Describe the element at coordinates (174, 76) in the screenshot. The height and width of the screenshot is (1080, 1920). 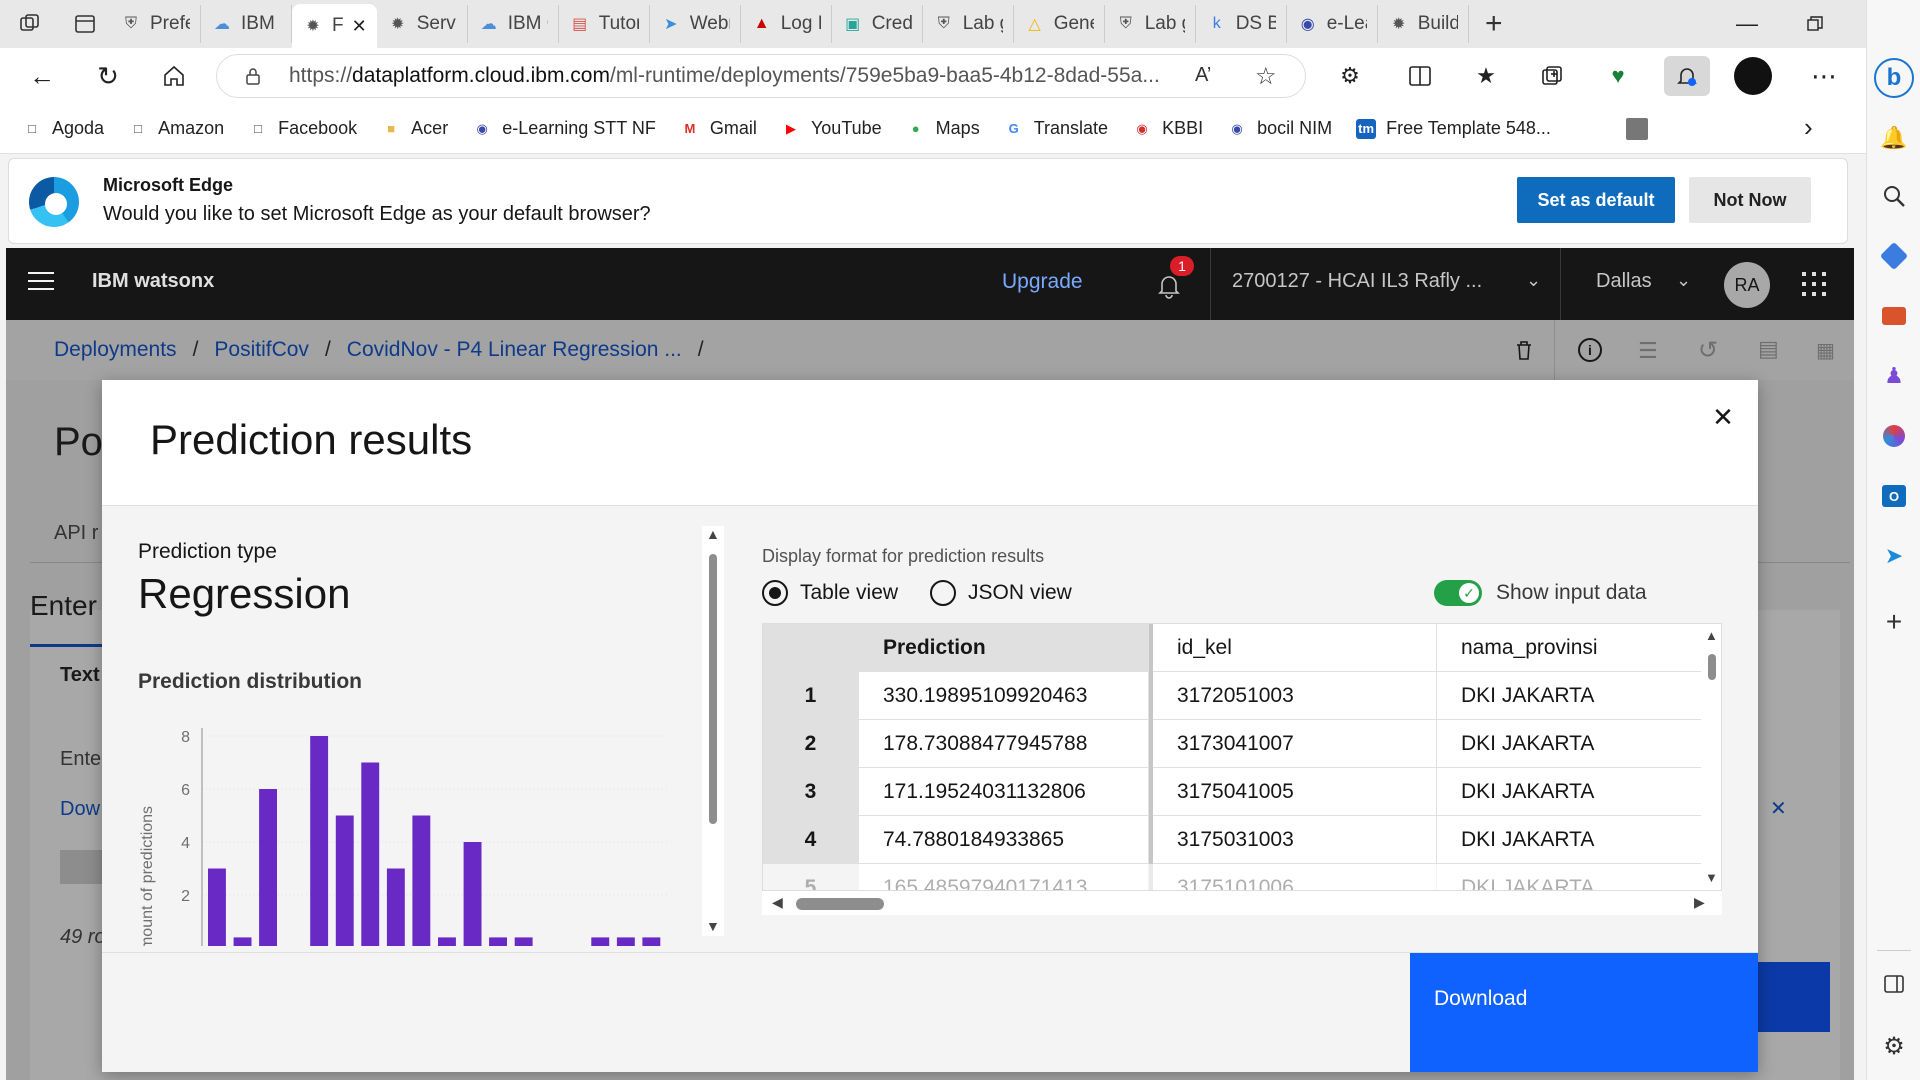
I see `home-button` at that location.